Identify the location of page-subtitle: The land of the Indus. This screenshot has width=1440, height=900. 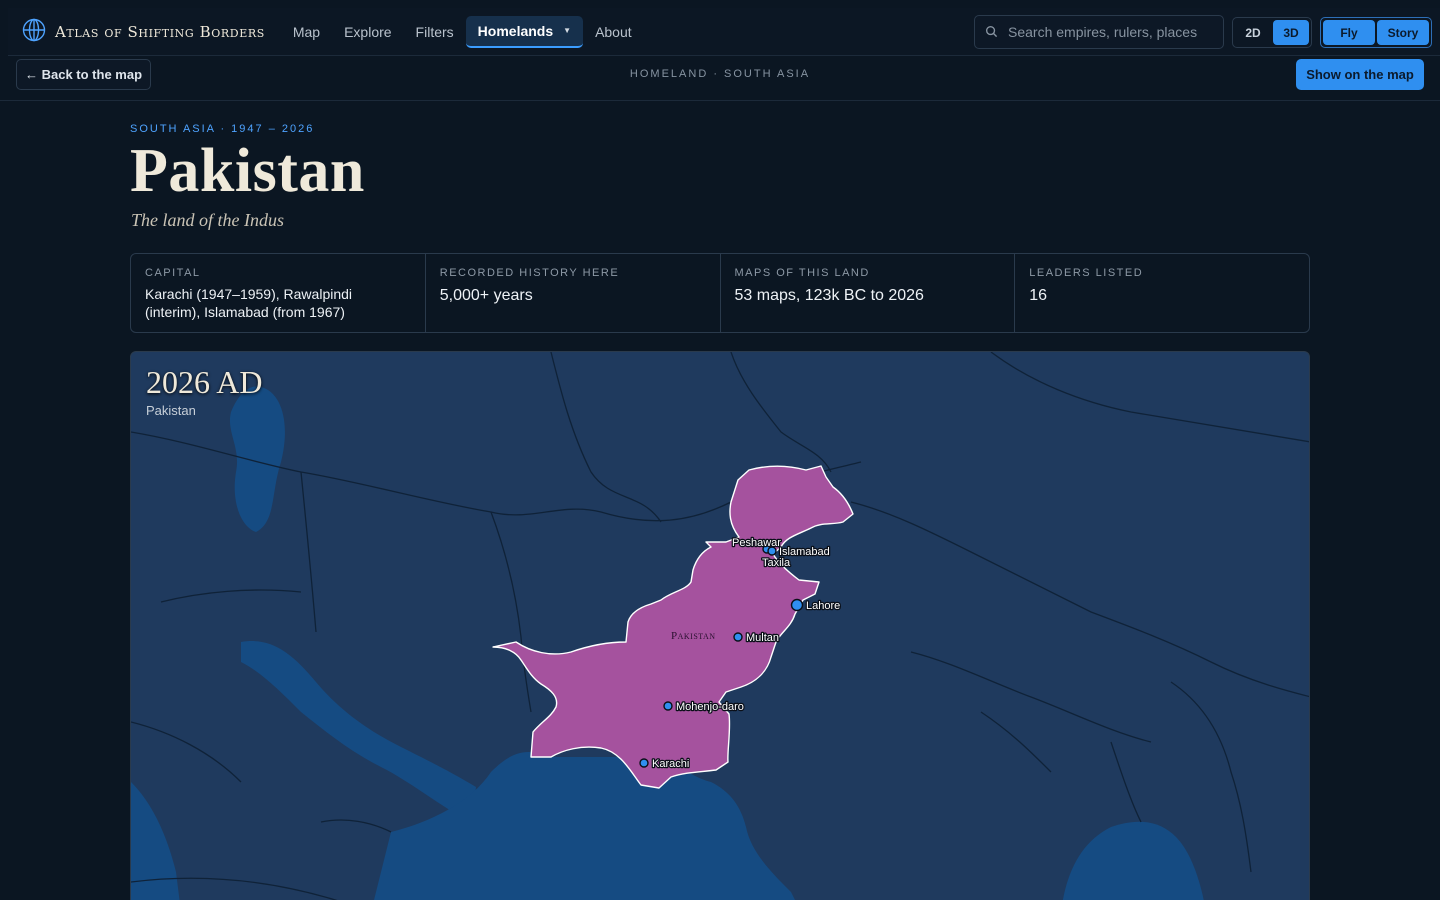
(207, 220).